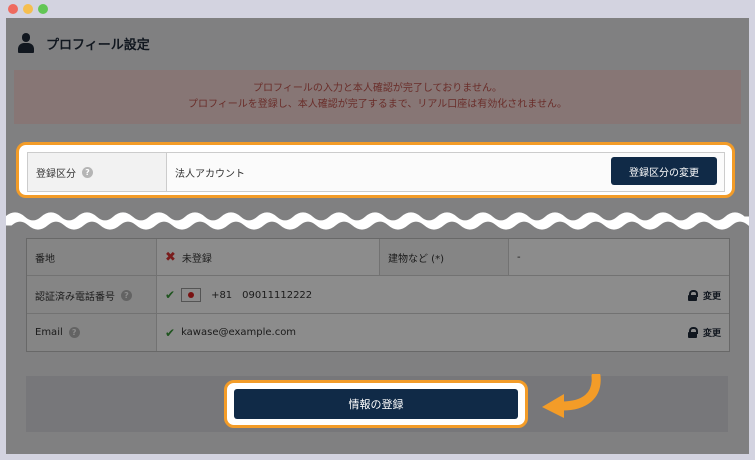  What do you see at coordinates (277, 295) in the screenshot?
I see `phone-number: 09011112222` at bounding box center [277, 295].